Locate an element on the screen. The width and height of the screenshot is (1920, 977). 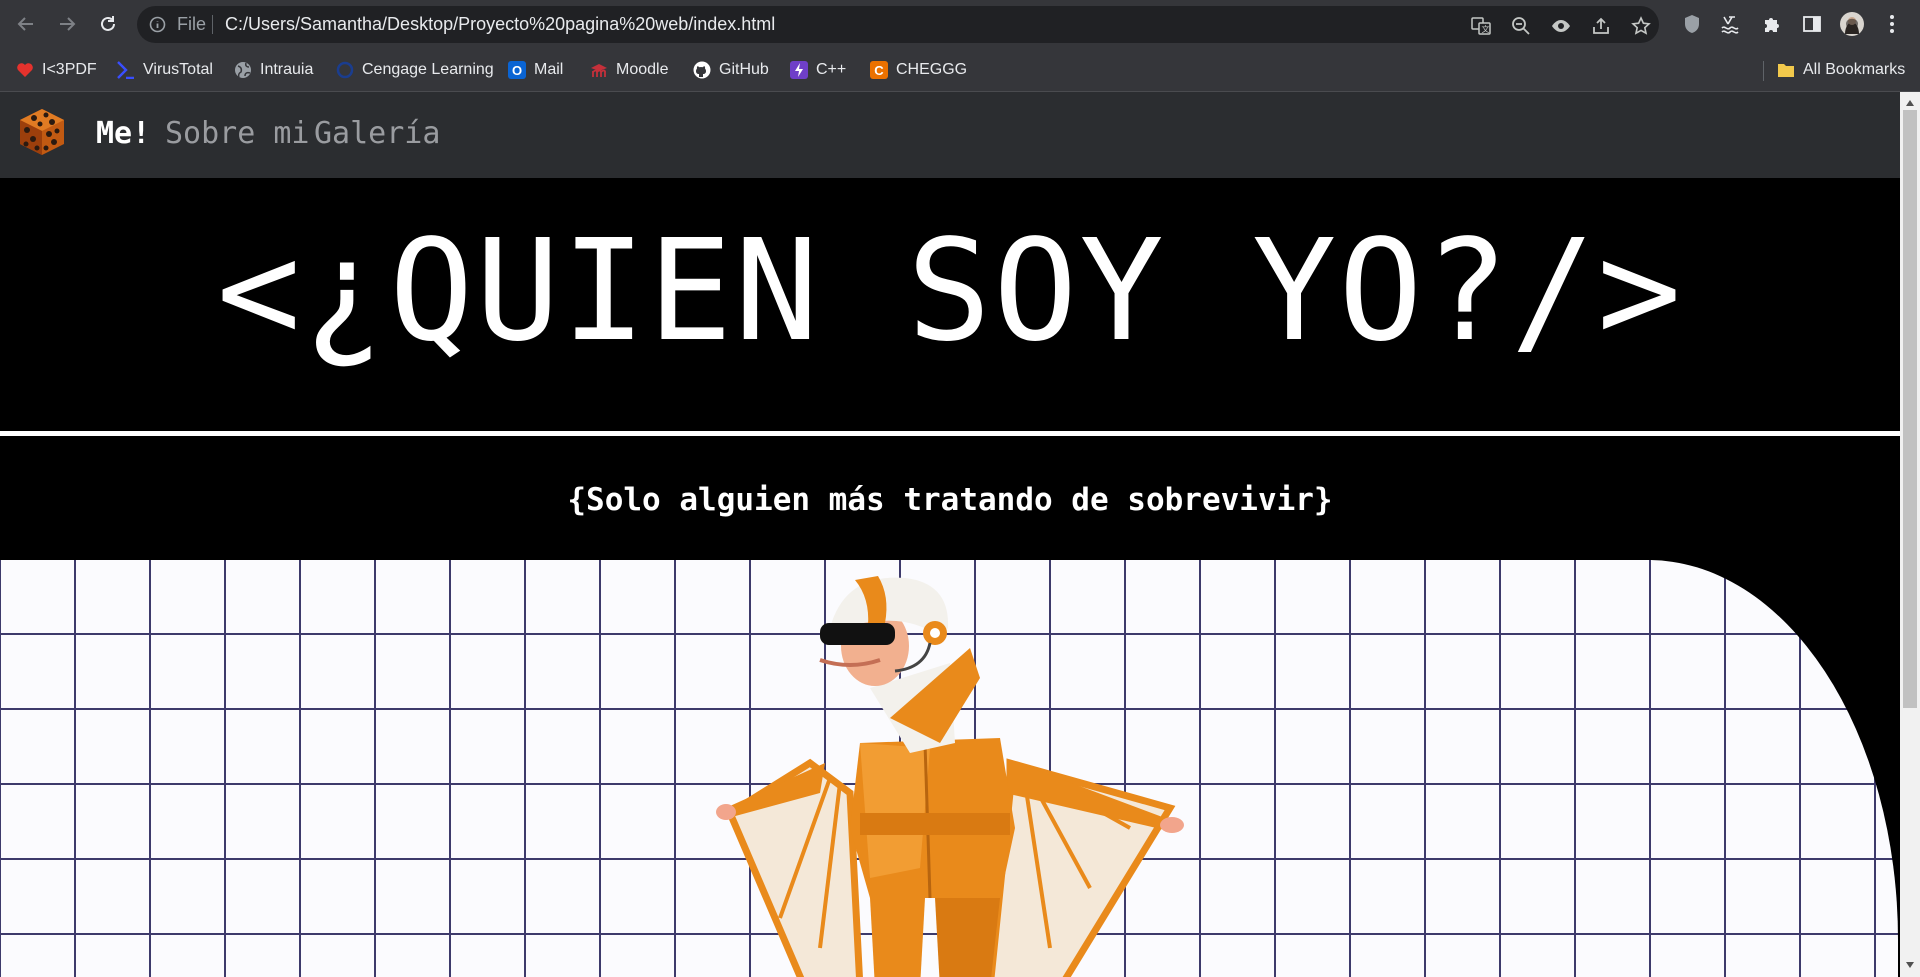
bookmark-label: Moodle is located at coordinates (642, 69).